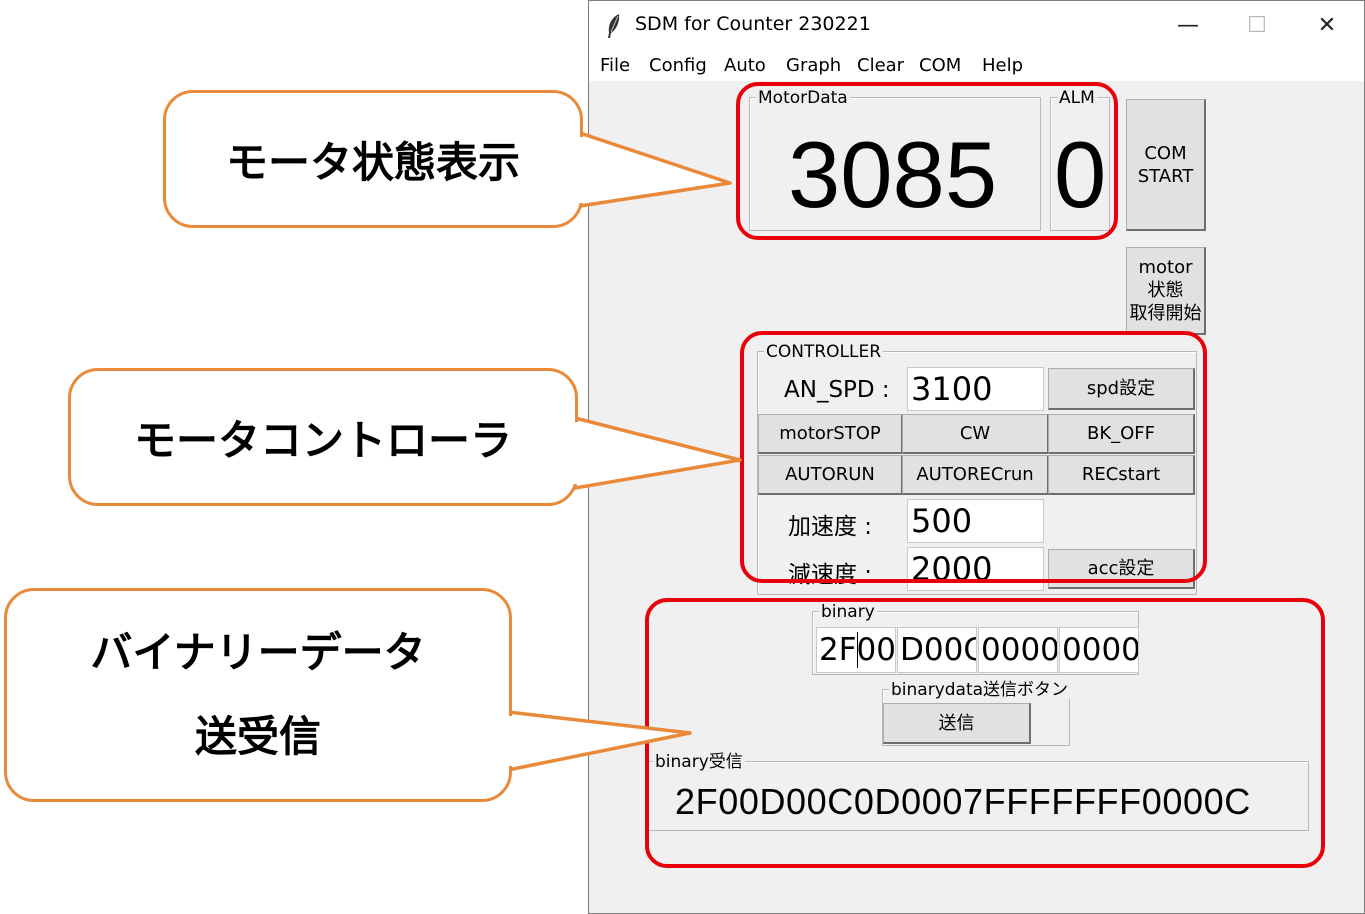 Image resolution: width=1365 pixels, height=914 pixels. I want to click on pointer-controller, so click(657, 453).